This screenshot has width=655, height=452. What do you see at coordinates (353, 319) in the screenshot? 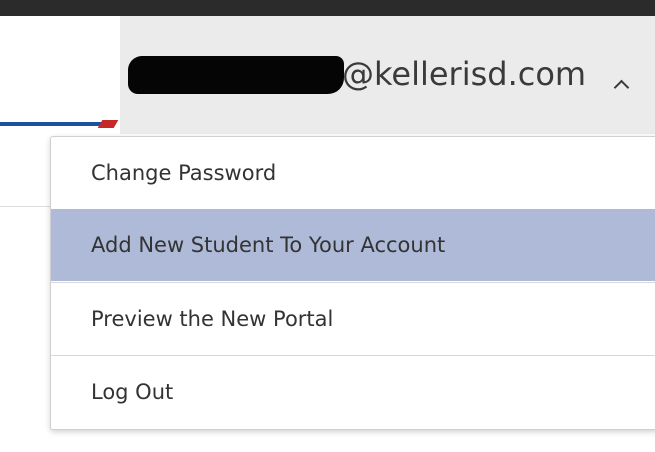
I see `menu-item-preview-new-portal: Preview the New Portal` at bounding box center [353, 319].